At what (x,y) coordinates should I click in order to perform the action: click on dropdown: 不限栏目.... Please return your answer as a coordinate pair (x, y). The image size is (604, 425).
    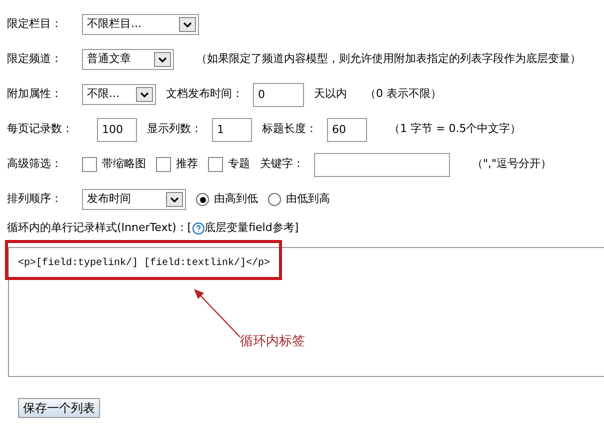
    Looking at the image, I should click on (140, 24).